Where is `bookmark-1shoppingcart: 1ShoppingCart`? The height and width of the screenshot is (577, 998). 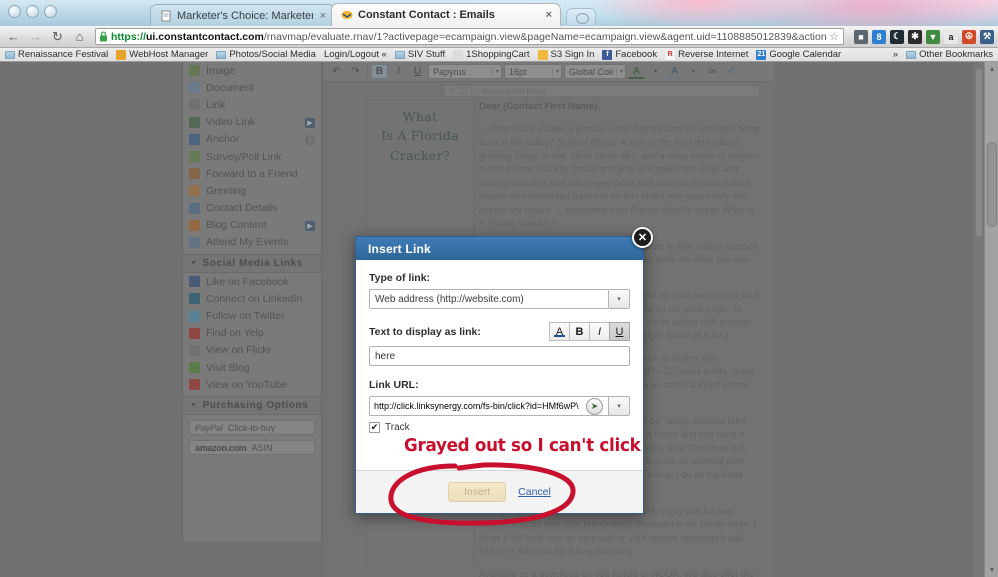 bookmark-1shoppingcart: 1ShoppingCart is located at coordinates (491, 54).